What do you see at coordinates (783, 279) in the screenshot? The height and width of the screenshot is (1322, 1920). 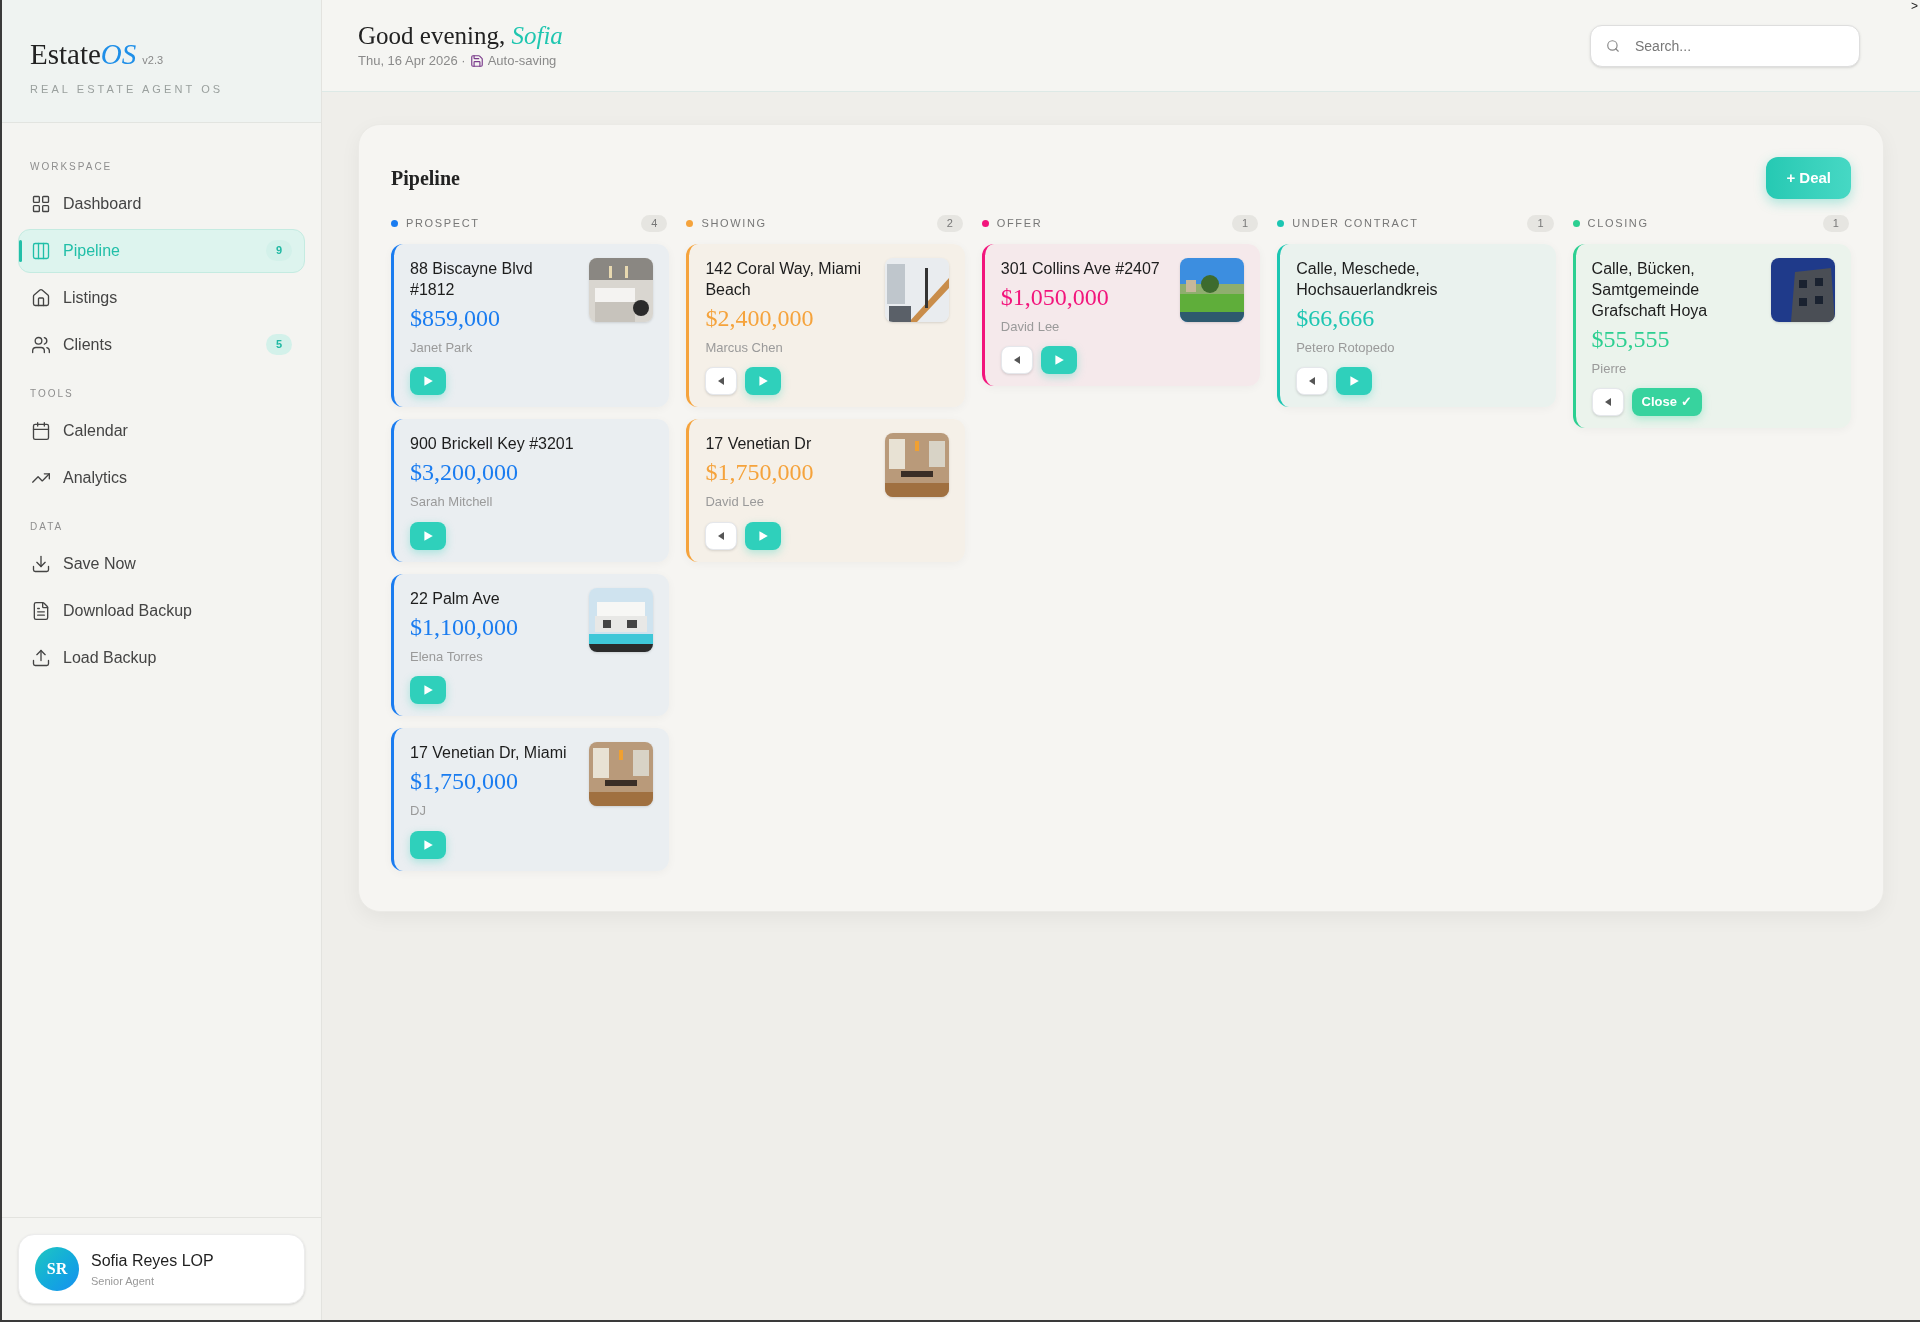 I see `deal-address: 142 Coral Way, Miami Beach` at bounding box center [783, 279].